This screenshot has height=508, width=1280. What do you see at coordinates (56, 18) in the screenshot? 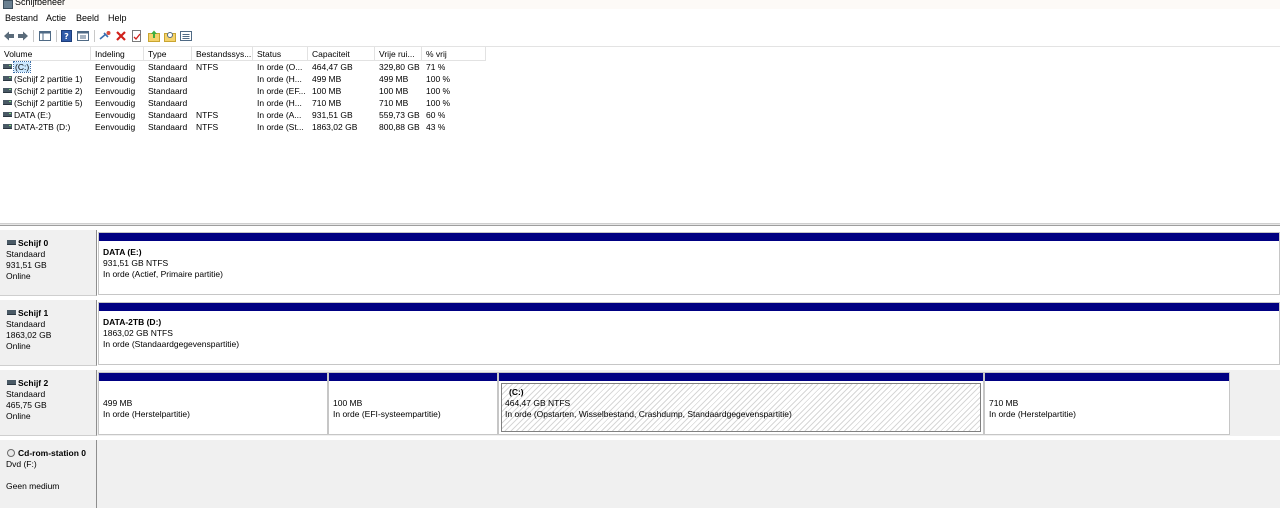
I see `menu-actie: Actie` at bounding box center [56, 18].